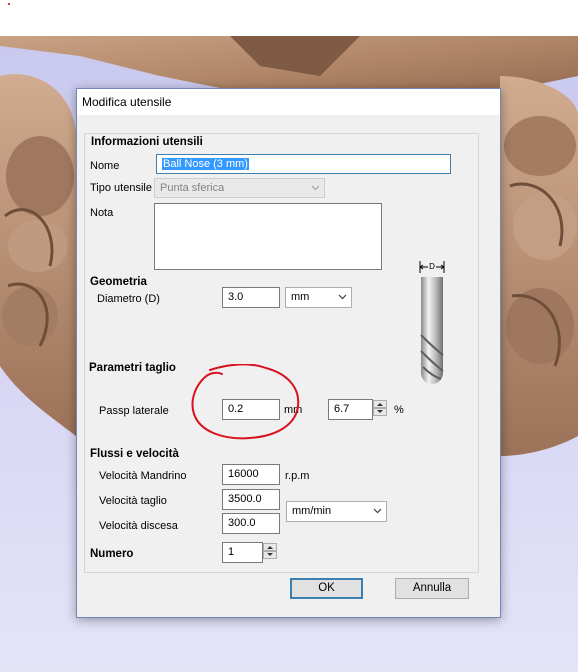  Describe the element at coordinates (326, 588) in the screenshot. I see `ok-button: OK` at that location.